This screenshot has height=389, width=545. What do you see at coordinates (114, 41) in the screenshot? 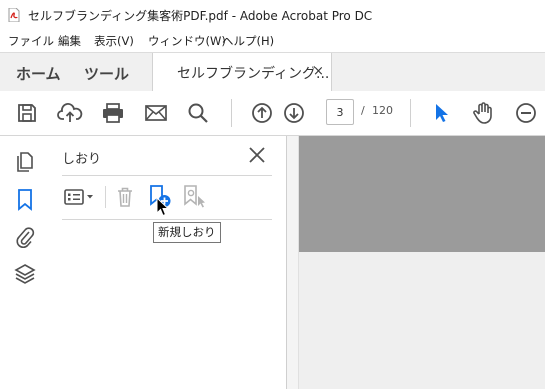
I see `menu-view: 表示(V)` at bounding box center [114, 41].